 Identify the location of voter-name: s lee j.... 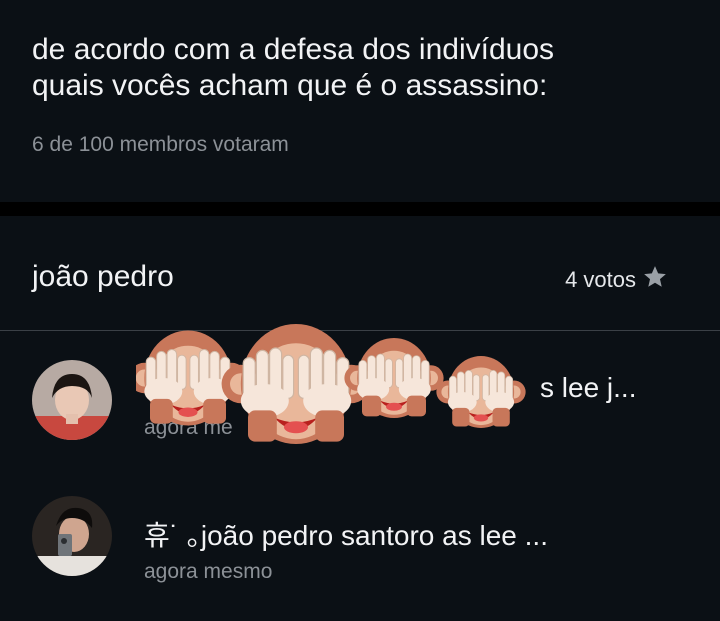
(588, 387).